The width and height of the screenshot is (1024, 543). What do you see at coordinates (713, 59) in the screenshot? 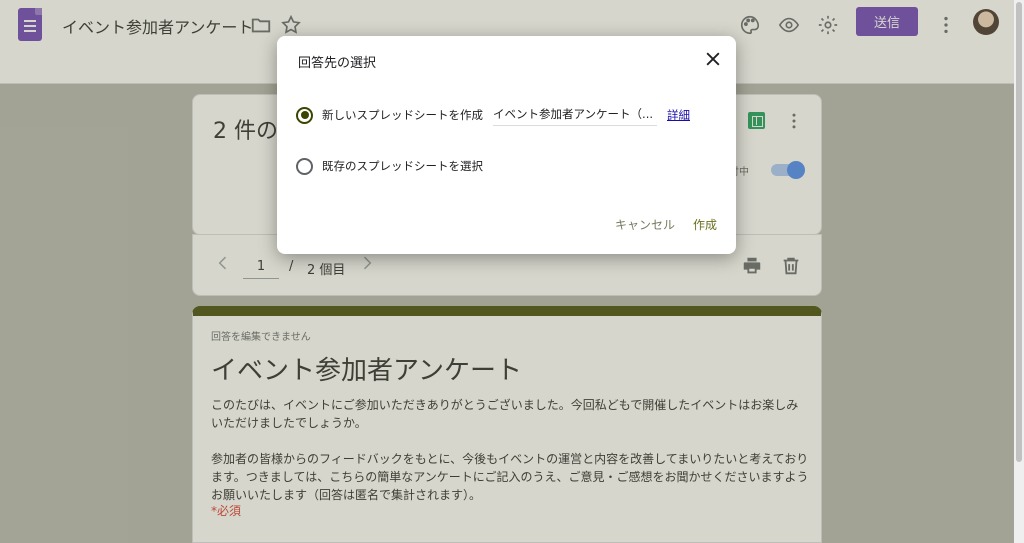
I see `close-icon` at bounding box center [713, 59].